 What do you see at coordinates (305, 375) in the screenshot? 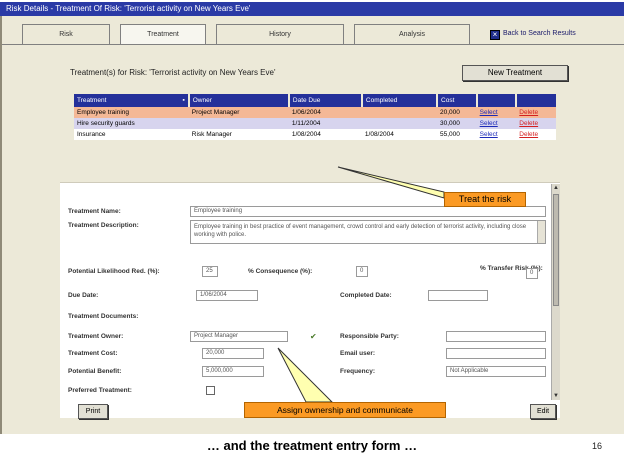
I see `assign-callout-pointer` at bounding box center [305, 375].